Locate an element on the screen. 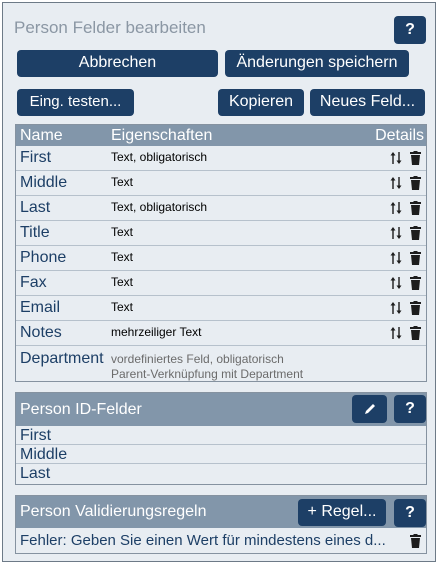  field-name: Middle is located at coordinates (44, 182).